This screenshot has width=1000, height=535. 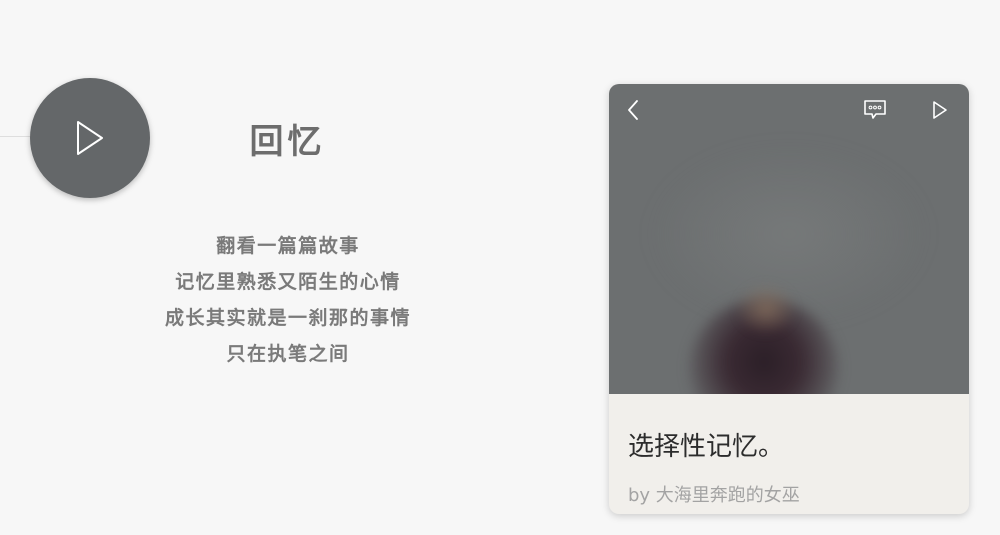 I want to click on poem-line: 记忆里熟悉又陌生的心情, so click(x=288, y=282).